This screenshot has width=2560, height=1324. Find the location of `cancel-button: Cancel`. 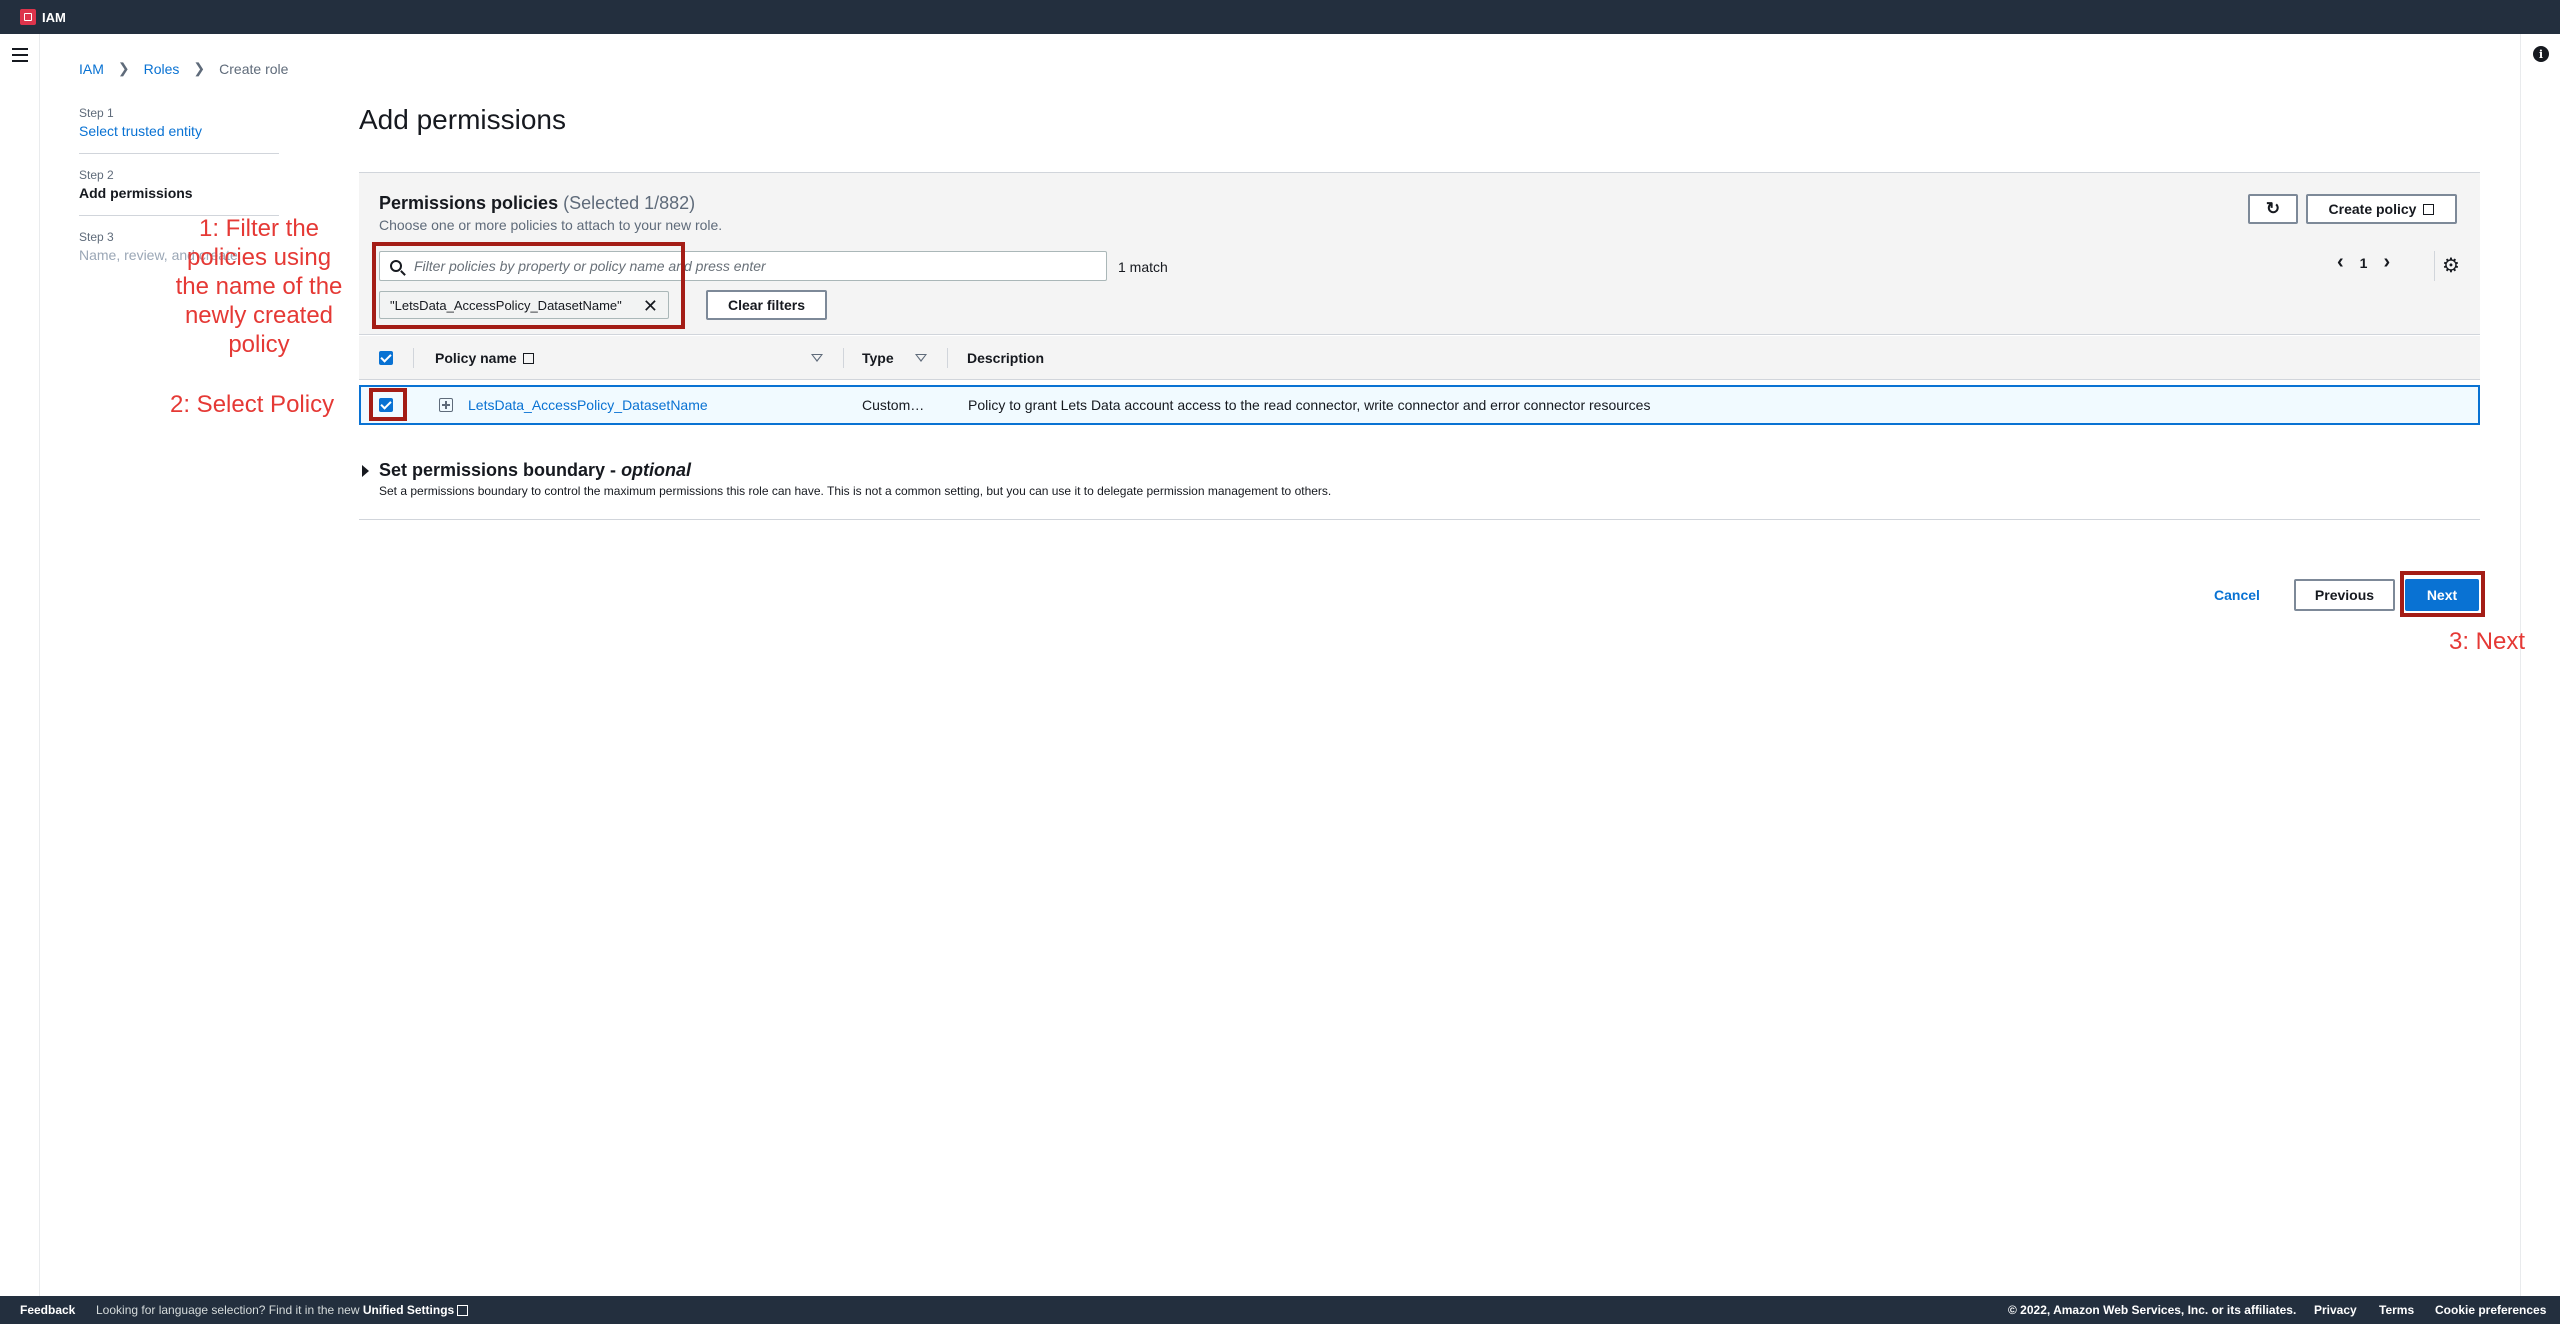

cancel-button: Cancel is located at coordinates (2237, 595).